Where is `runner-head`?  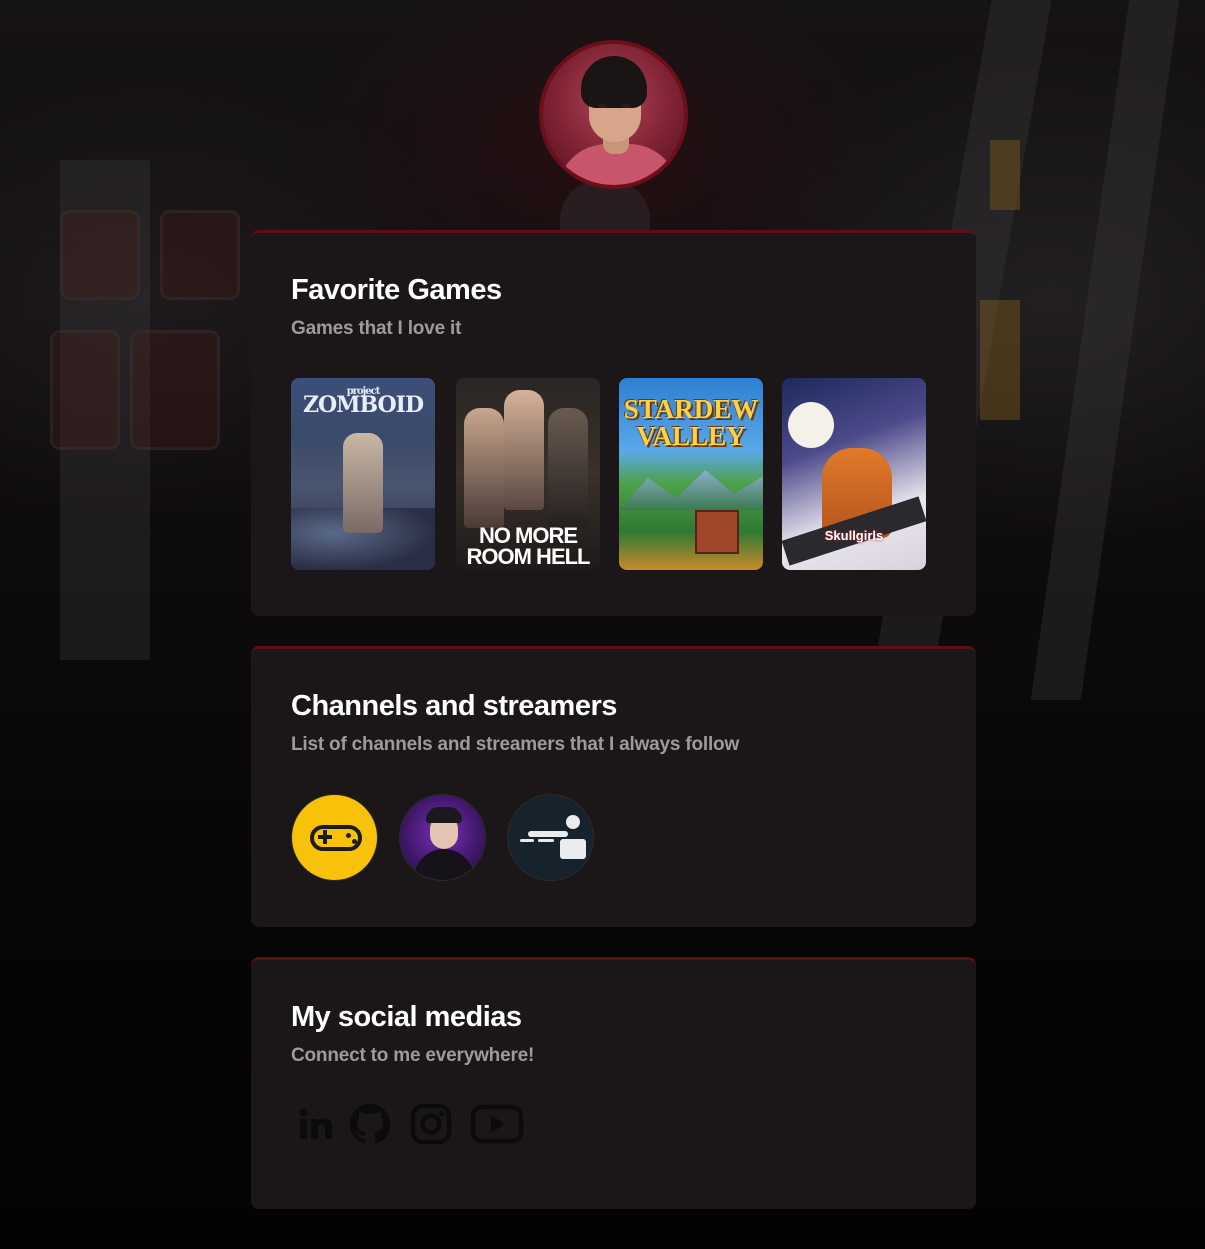 runner-head is located at coordinates (573, 822).